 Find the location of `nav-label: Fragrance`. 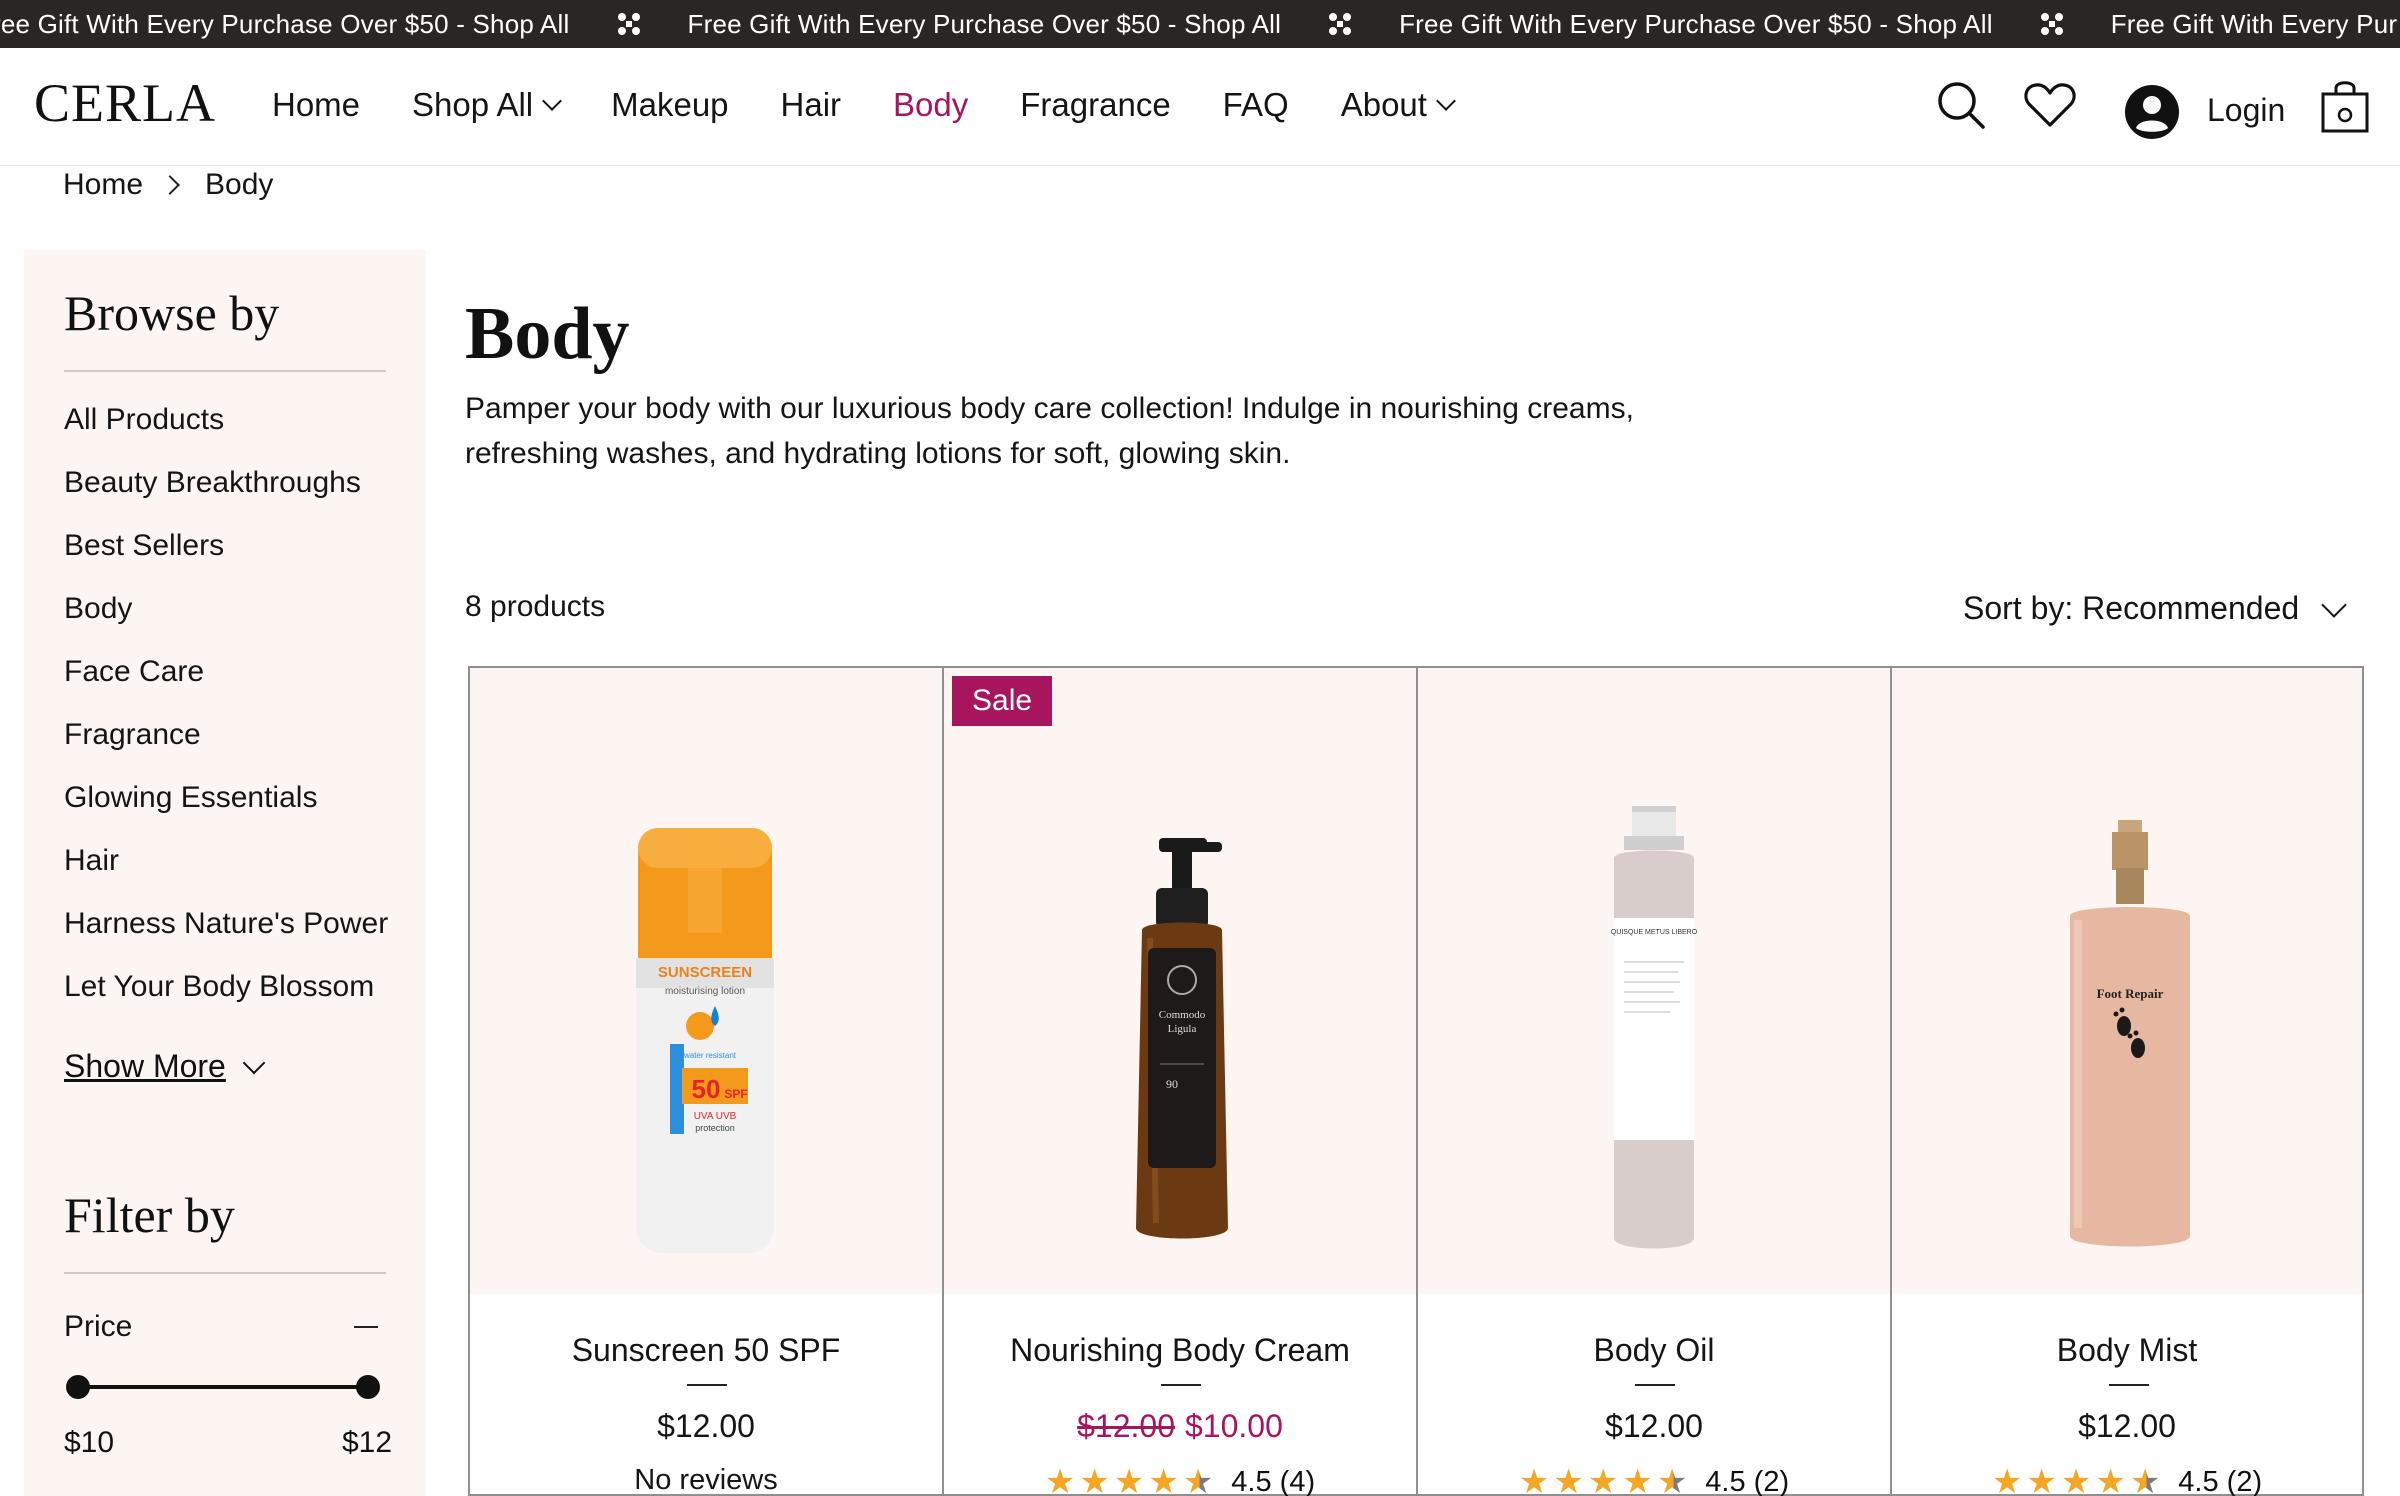

nav-label: Fragrance is located at coordinates (1095, 104).